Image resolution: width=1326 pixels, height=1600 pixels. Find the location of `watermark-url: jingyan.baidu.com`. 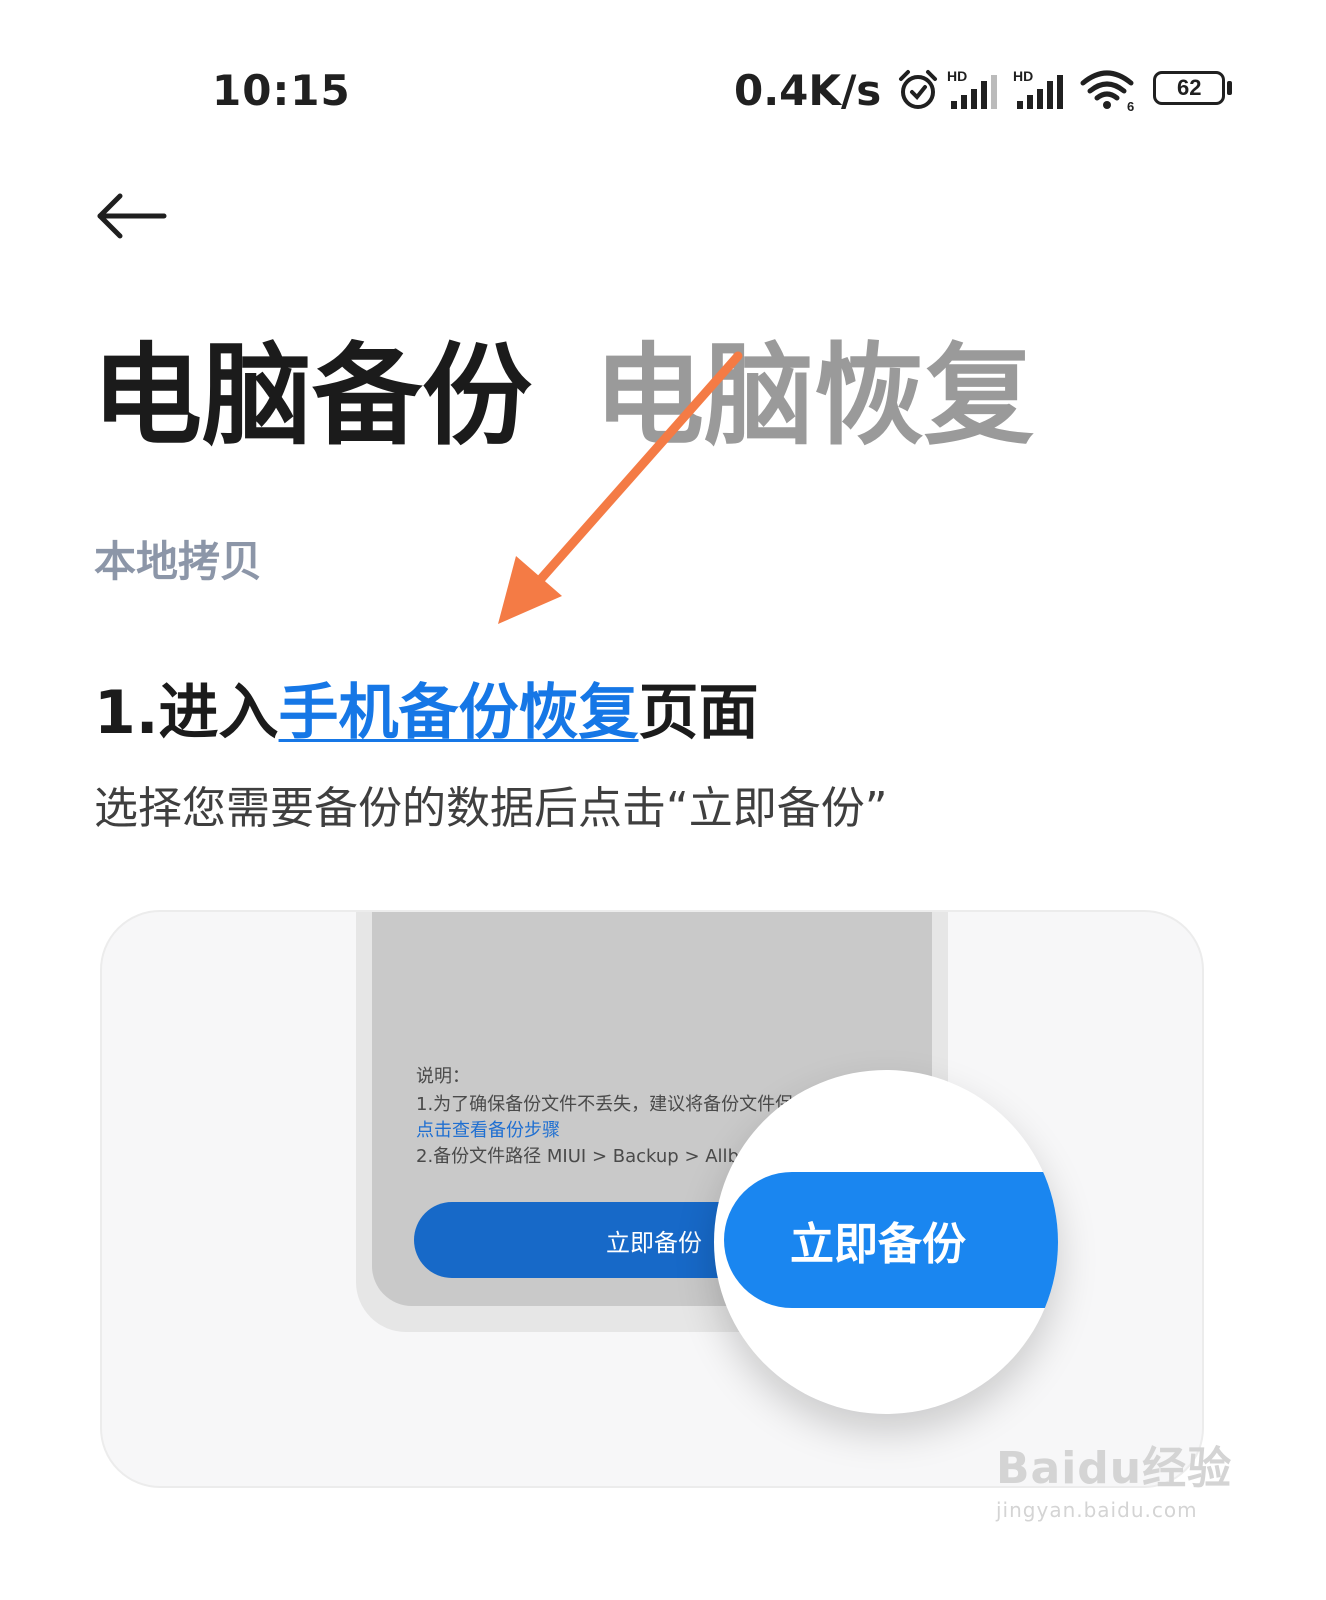

watermark-url: jingyan.baidu.com is located at coordinates (1097, 1510).